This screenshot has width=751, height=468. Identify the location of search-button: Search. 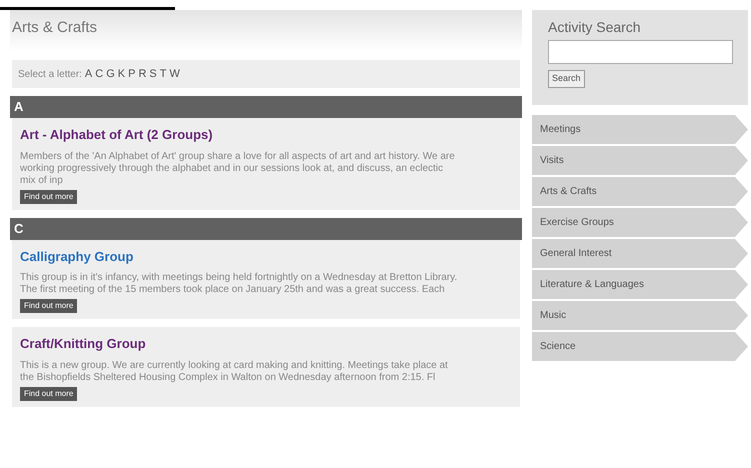
(566, 79).